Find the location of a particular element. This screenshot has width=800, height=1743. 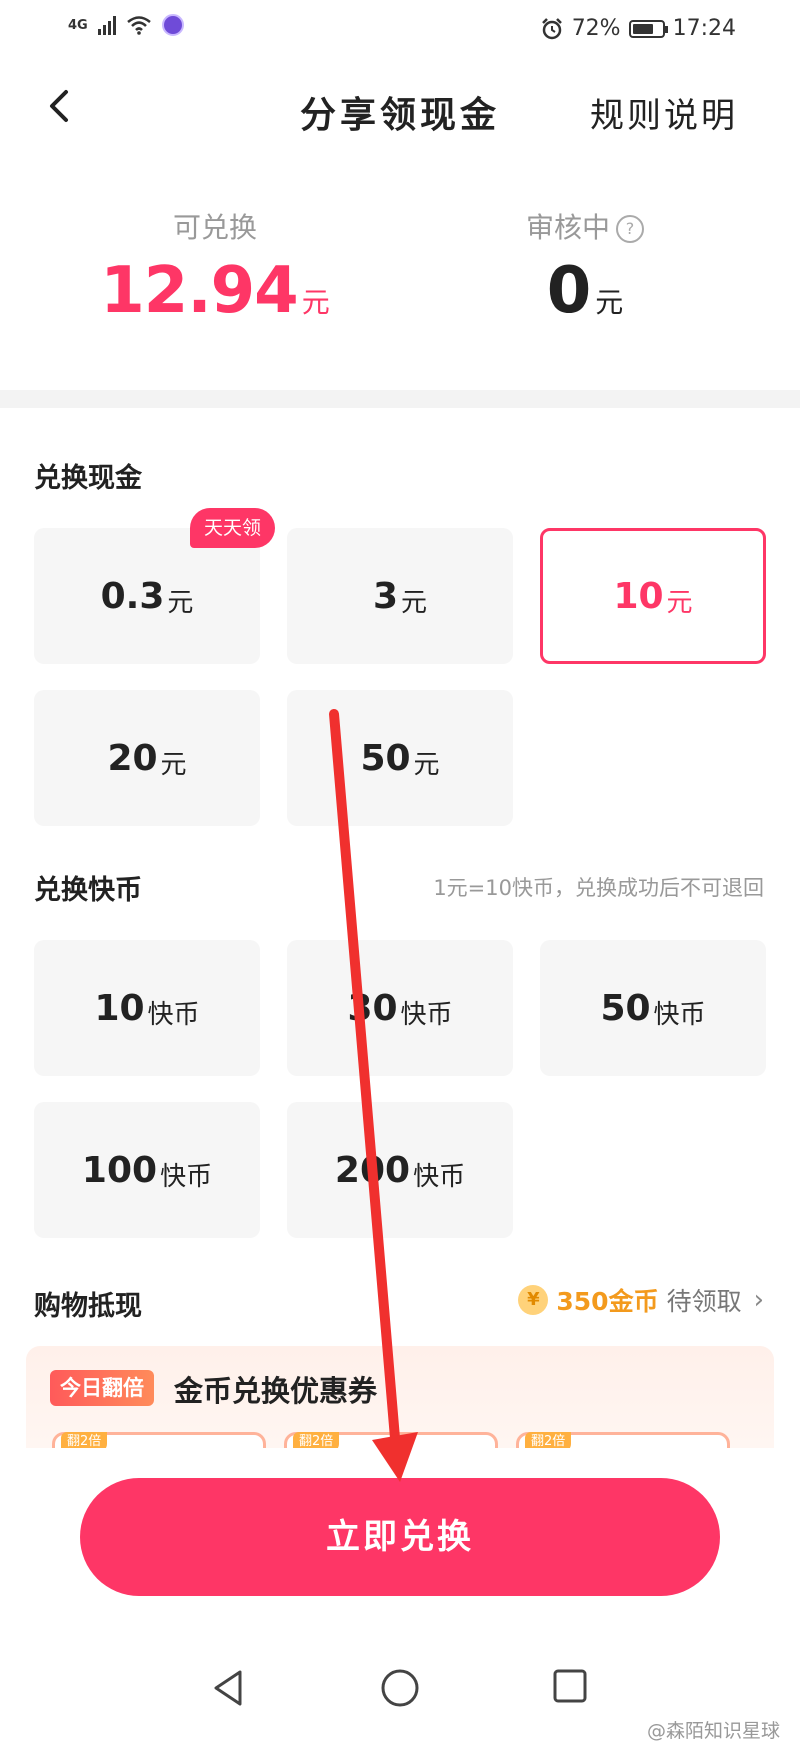

coupon-promo-card: 今日翻倍 金币兑换优惠券 翻2倍 翻2倍 翻2倍 is located at coordinates (400, 1397).